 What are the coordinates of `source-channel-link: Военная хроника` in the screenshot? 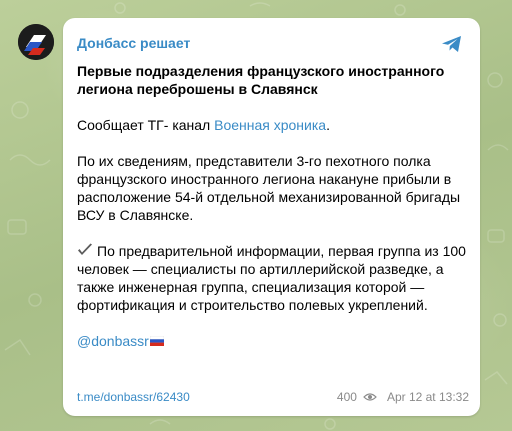 It's located at (270, 125).